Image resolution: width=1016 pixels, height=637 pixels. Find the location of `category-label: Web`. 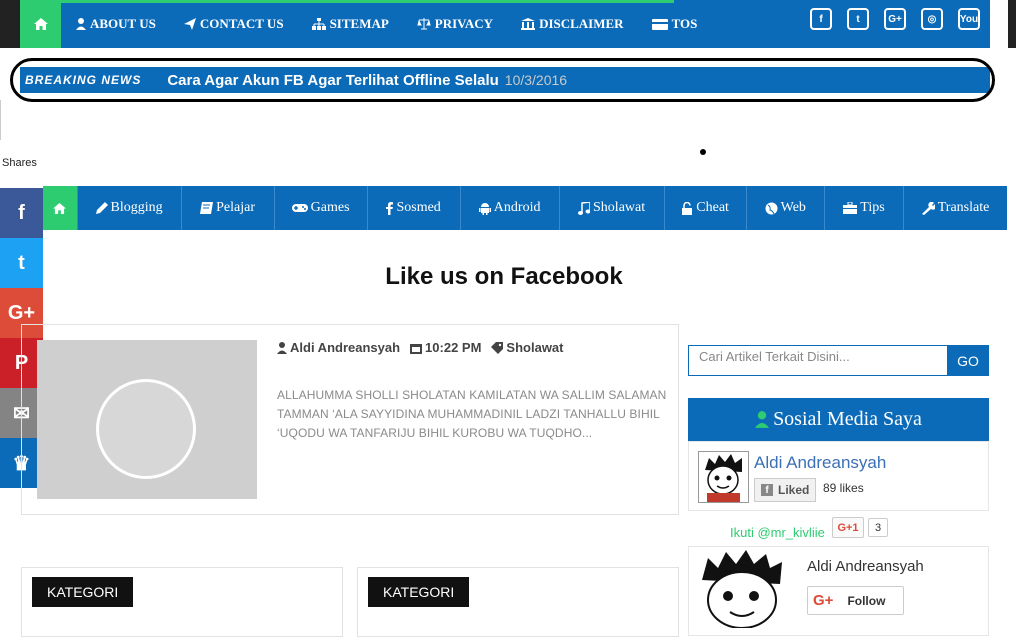

category-label: Web is located at coordinates (793, 207).